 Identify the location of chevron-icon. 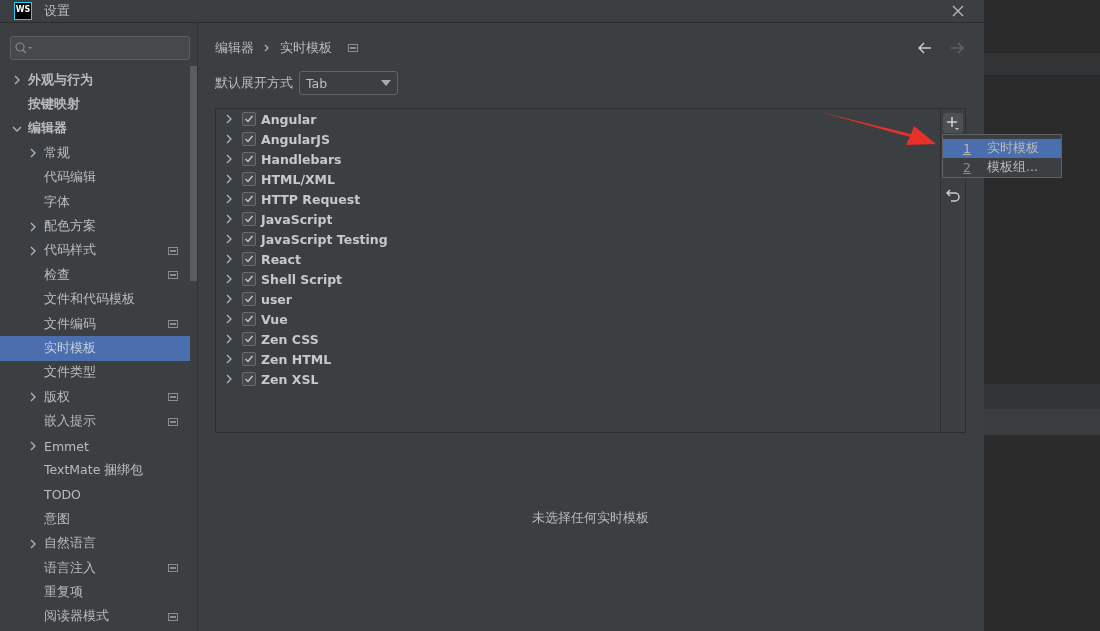
(267, 48).